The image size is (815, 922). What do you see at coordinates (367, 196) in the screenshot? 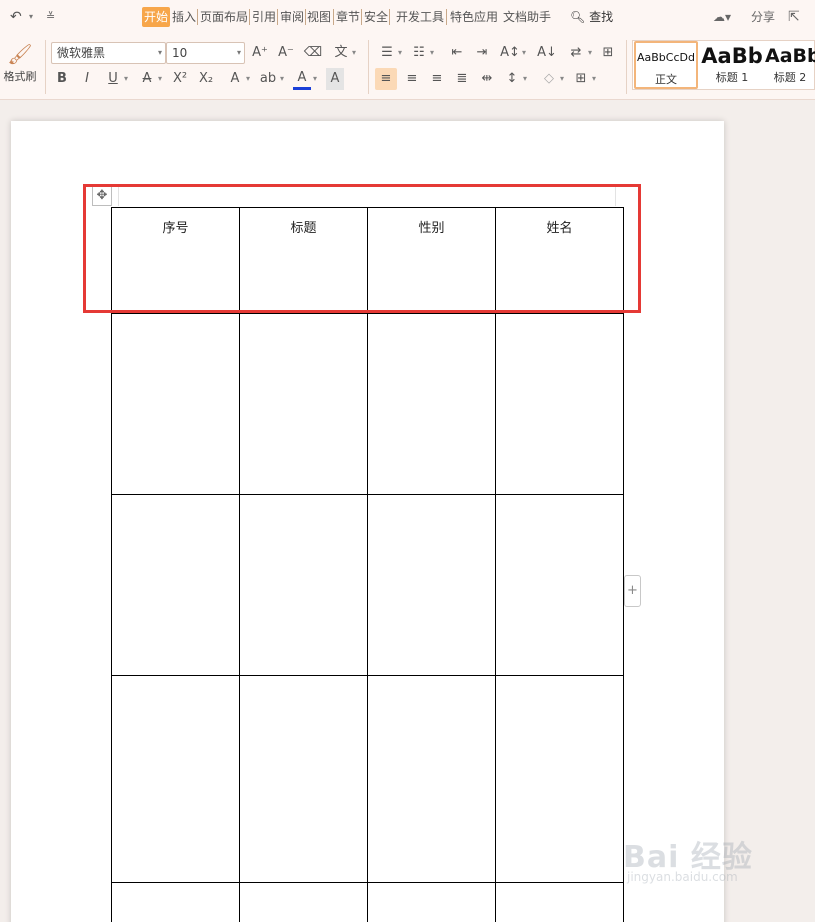
I see `table-top-guide` at bounding box center [367, 196].